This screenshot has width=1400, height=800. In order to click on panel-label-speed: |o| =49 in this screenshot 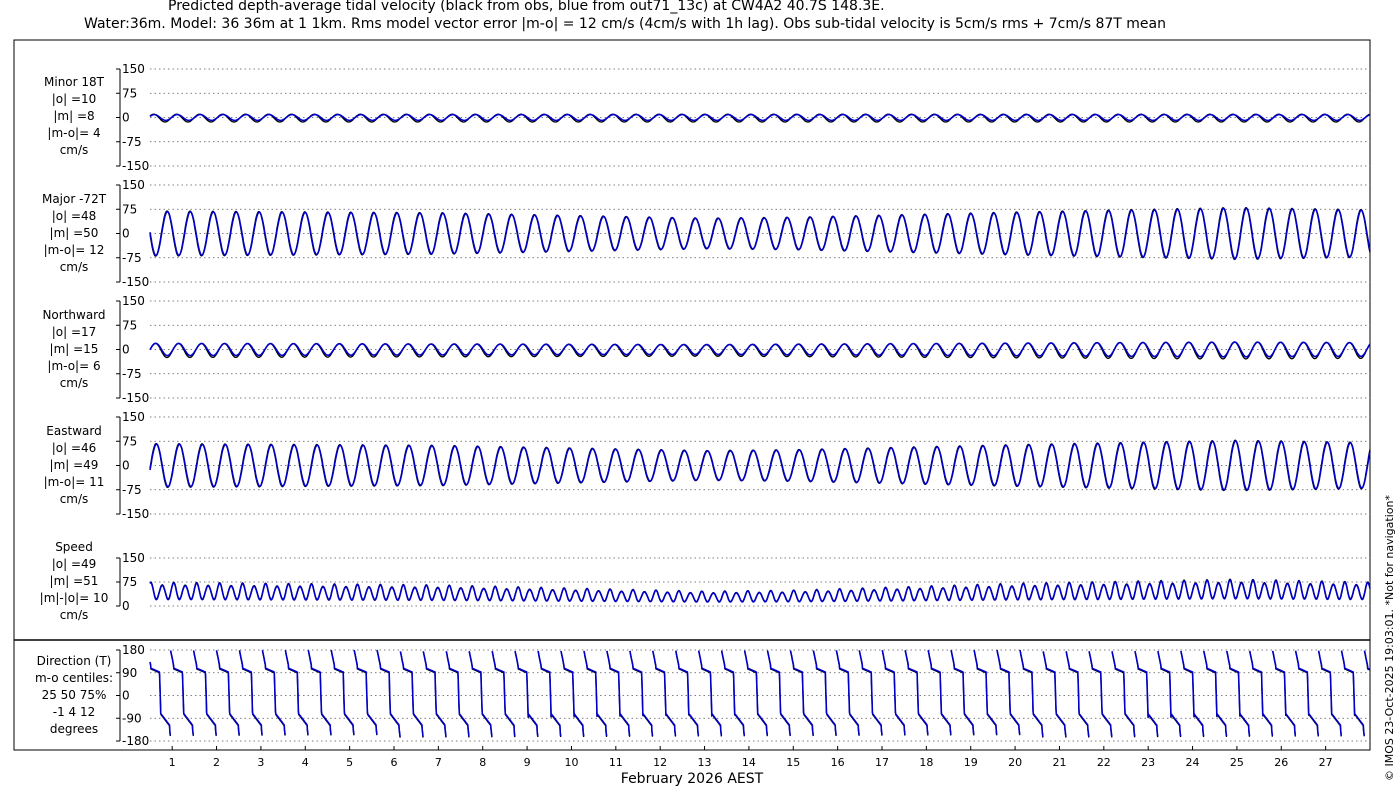, I will do `click(74, 564)`.